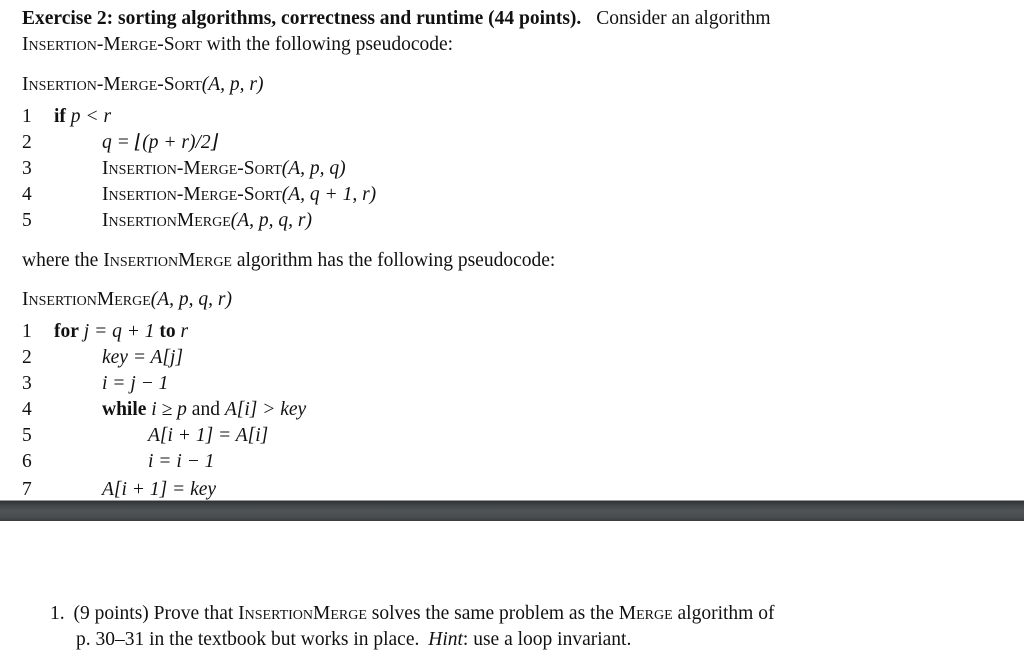  Describe the element at coordinates (86, 299) in the screenshot. I see `im-title-name: InsertionMerge` at that location.